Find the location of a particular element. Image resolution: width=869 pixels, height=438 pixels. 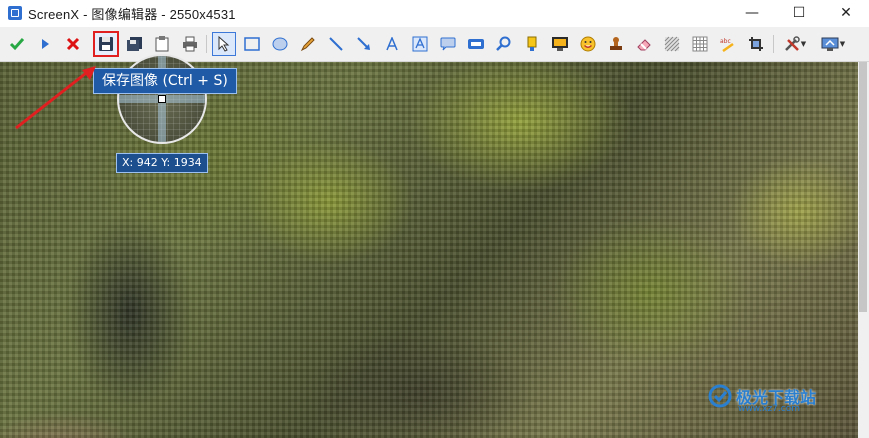

clipboard-icon is located at coordinates (162, 44).